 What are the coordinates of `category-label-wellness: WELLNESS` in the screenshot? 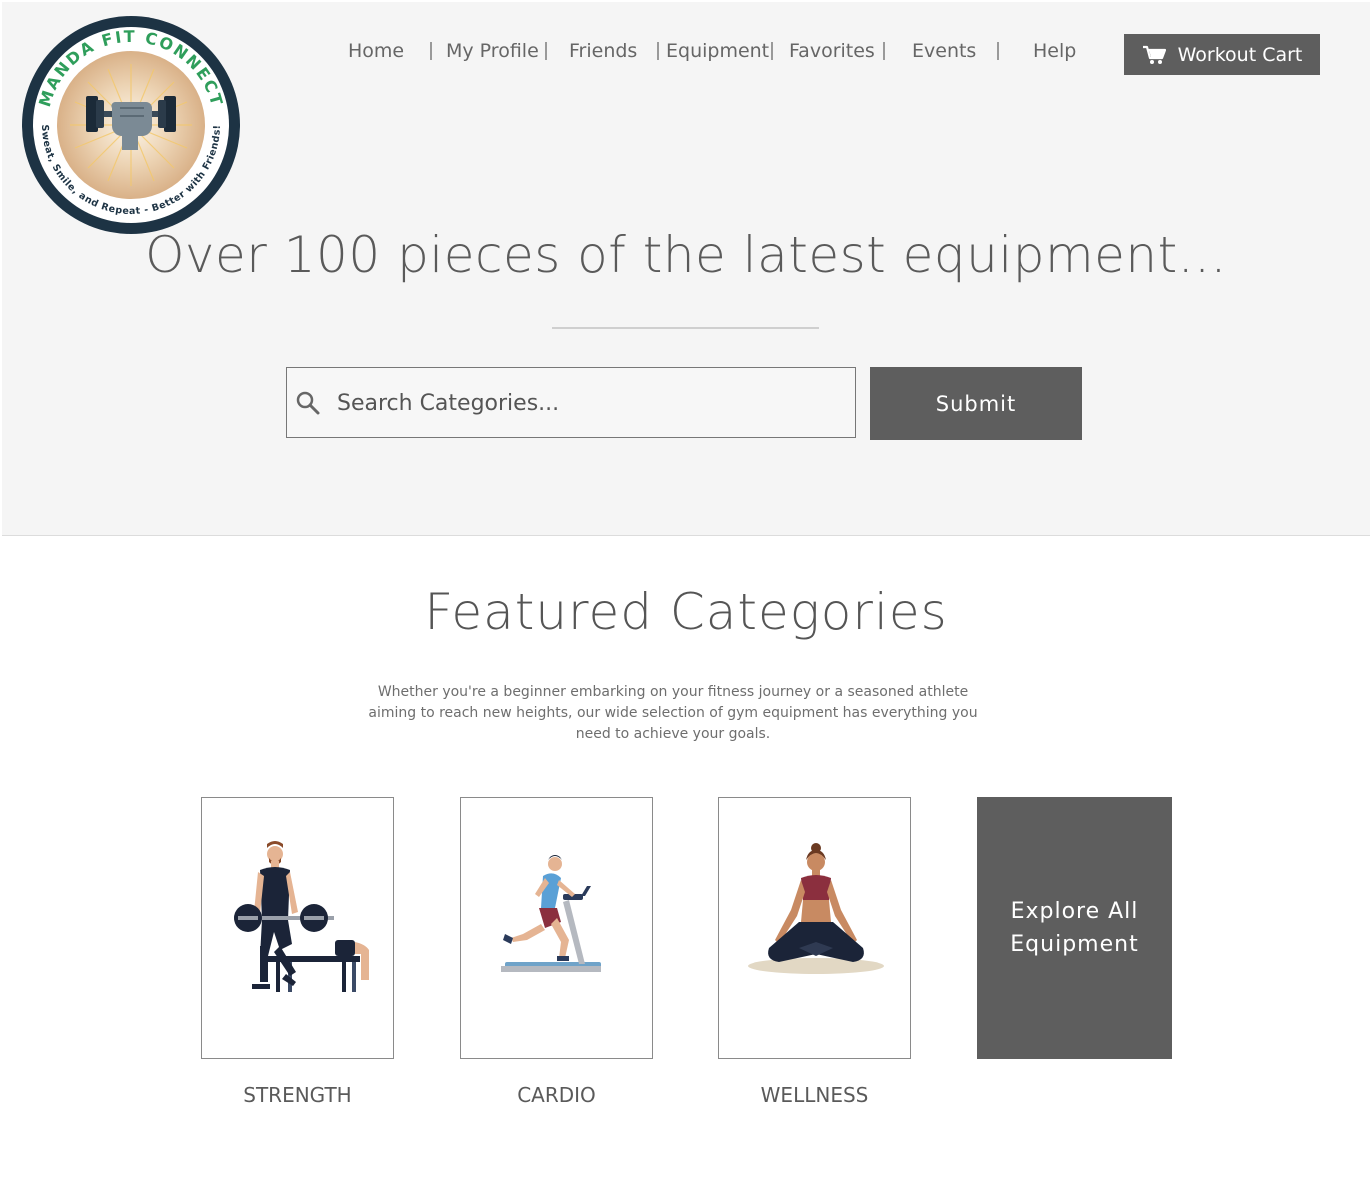 It's located at (814, 1095).